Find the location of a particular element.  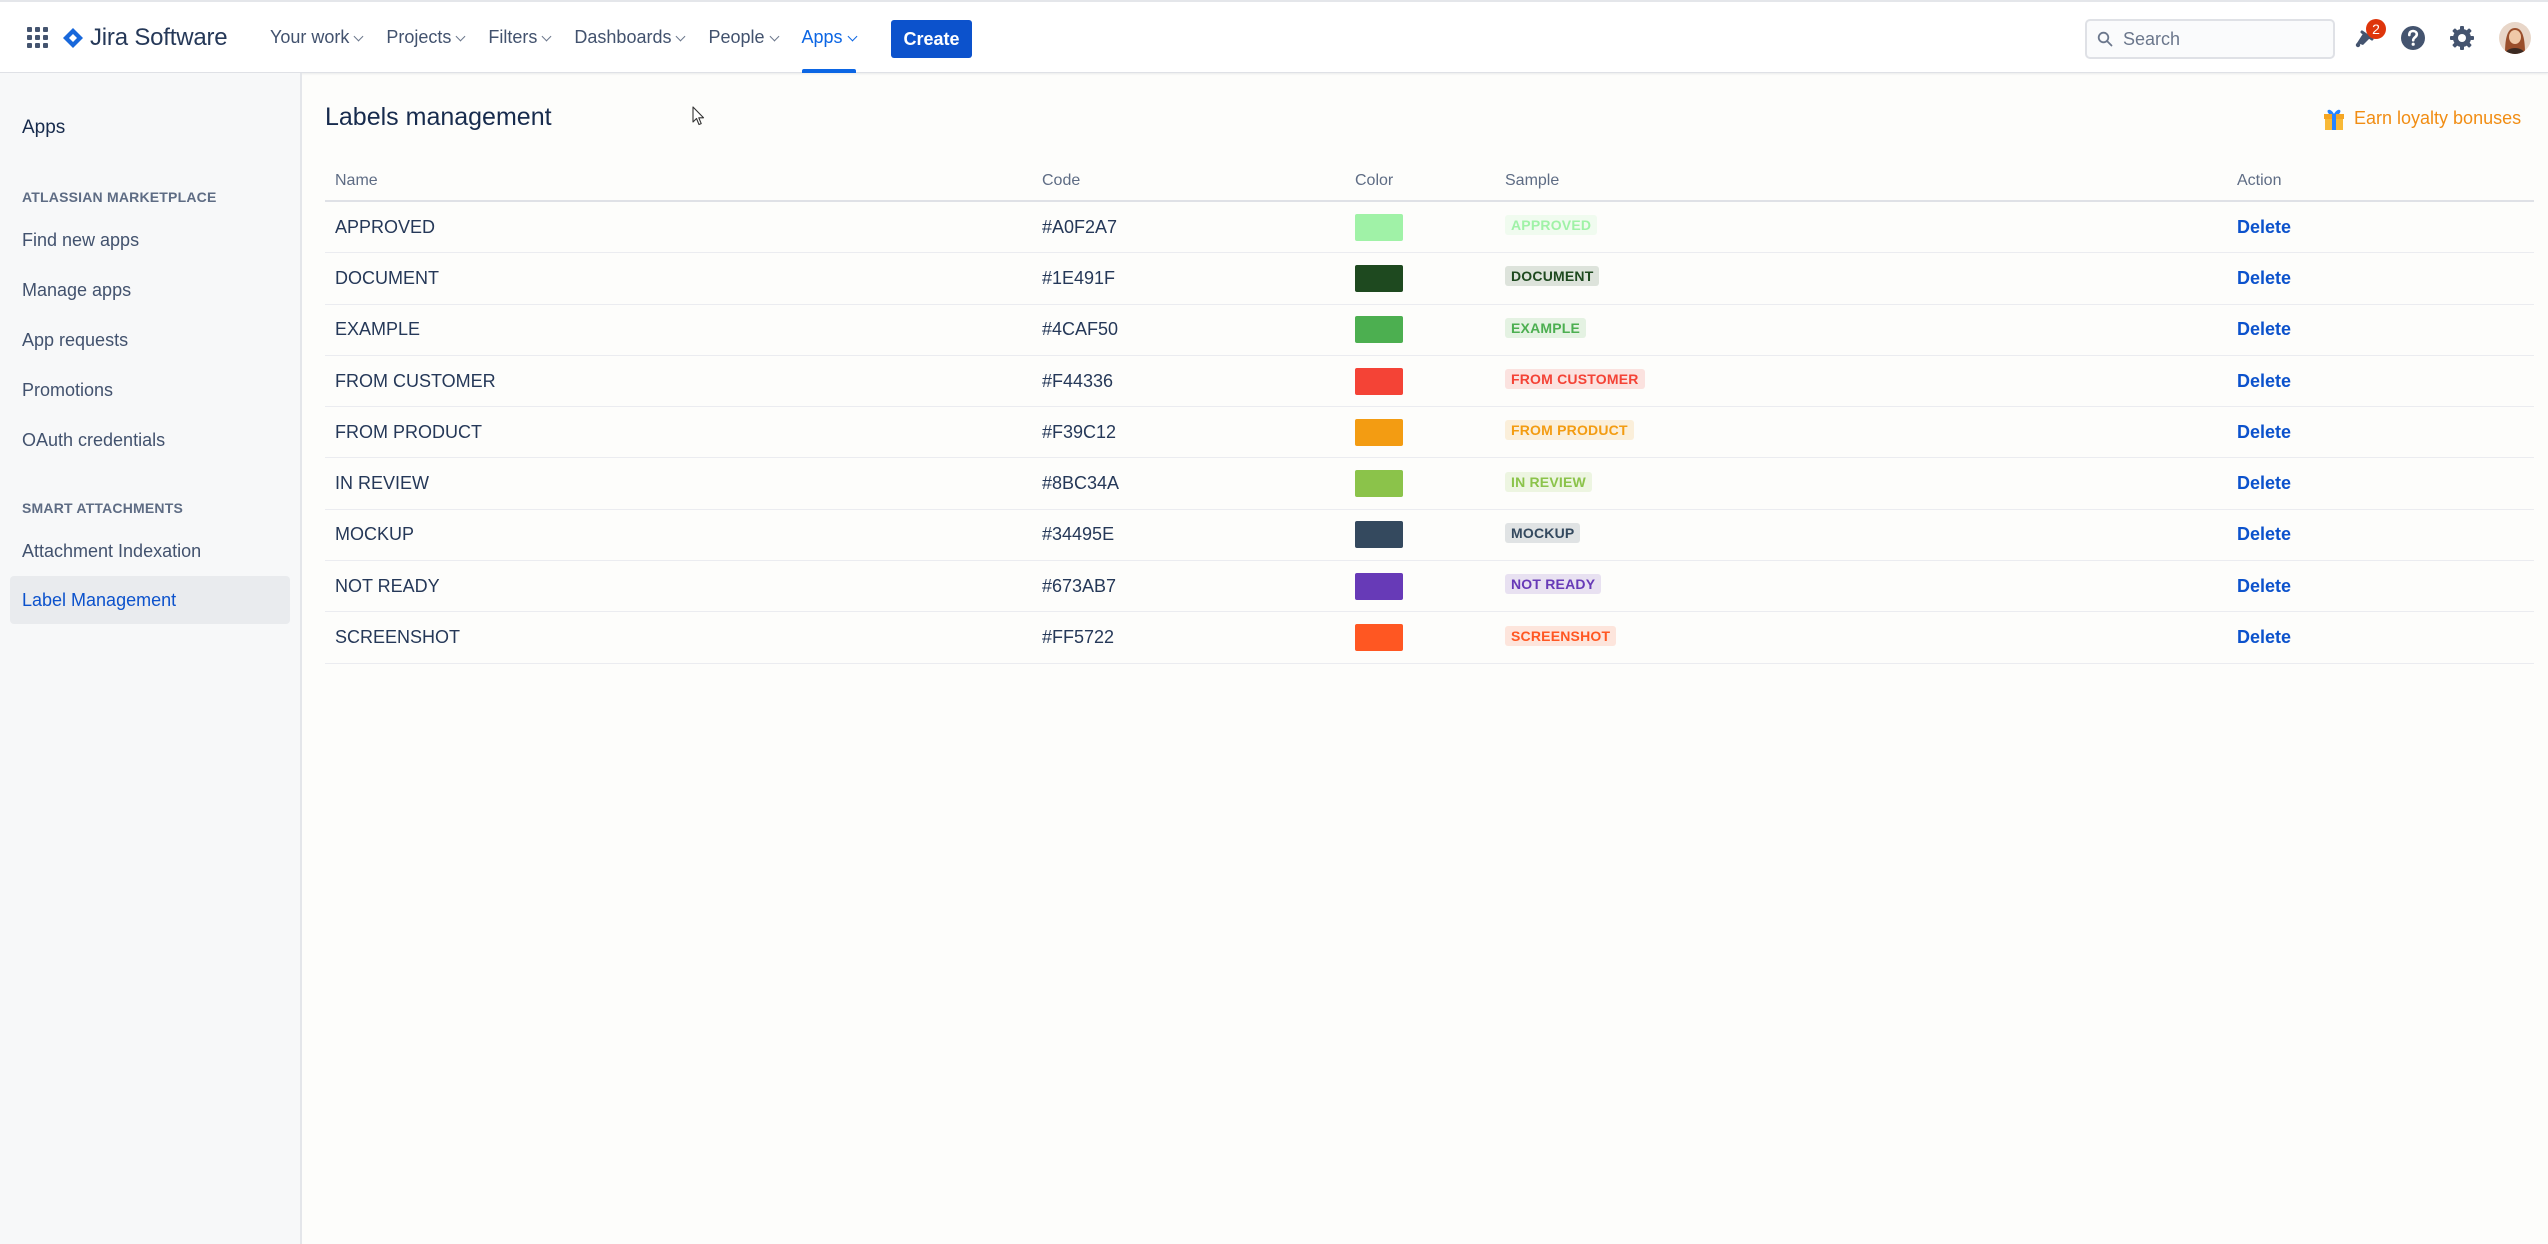

jira-logo: Jira Software is located at coordinates (145, 38).